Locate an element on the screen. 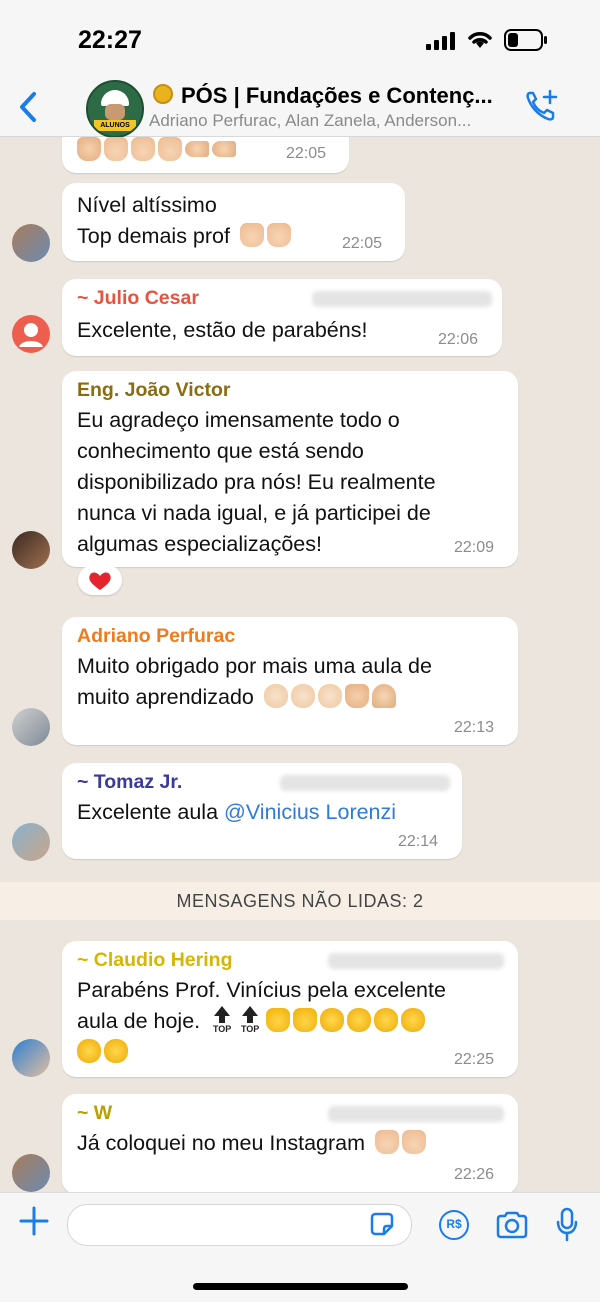 The image size is (600, 1302). message-time: 22:25 is located at coordinates (474, 1059).